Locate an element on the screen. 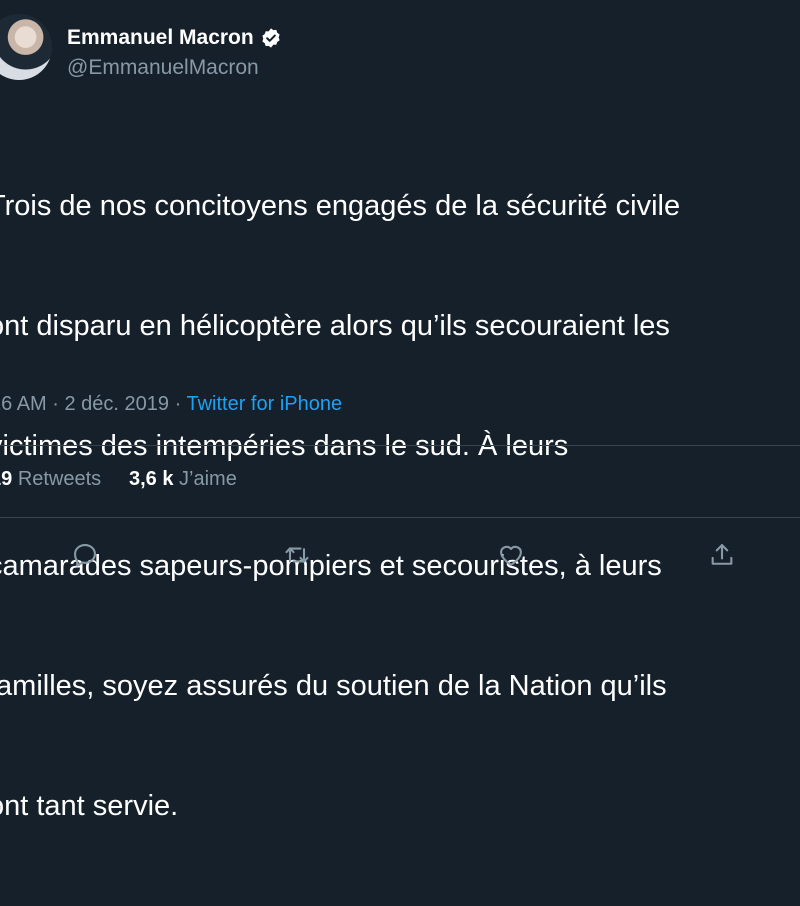  reply-icon is located at coordinates (85, 555).